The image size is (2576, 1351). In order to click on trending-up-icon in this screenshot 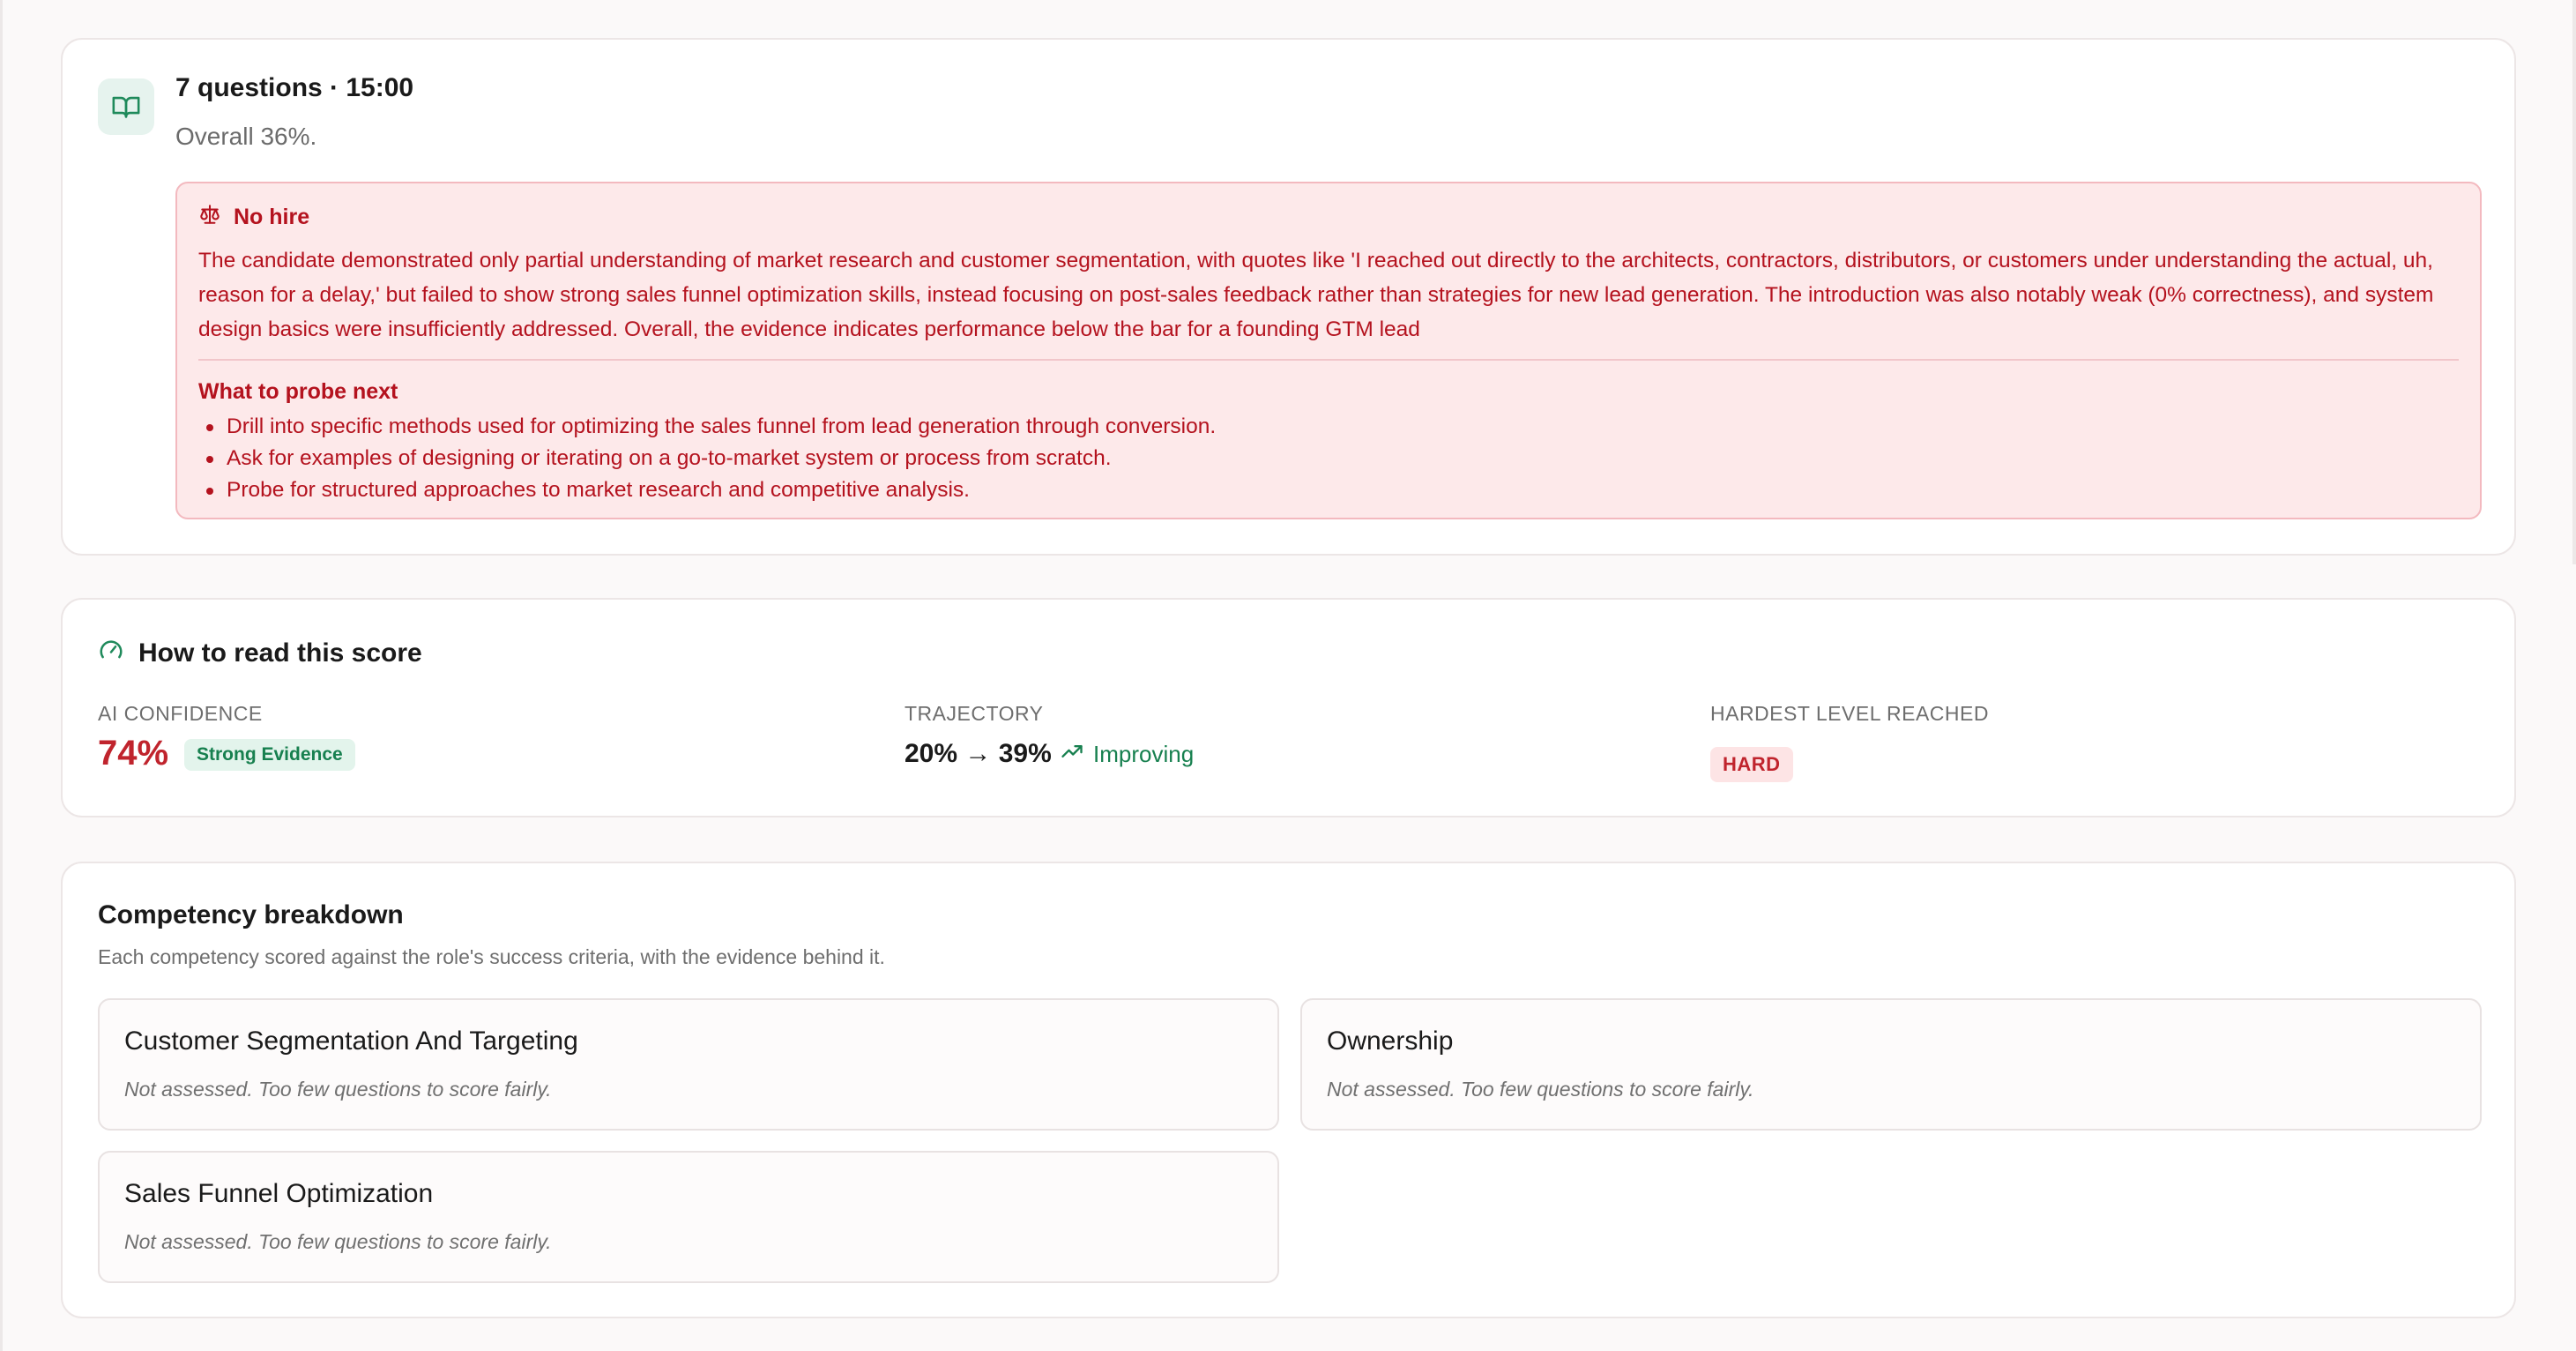, I will do `click(1072, 755)`.